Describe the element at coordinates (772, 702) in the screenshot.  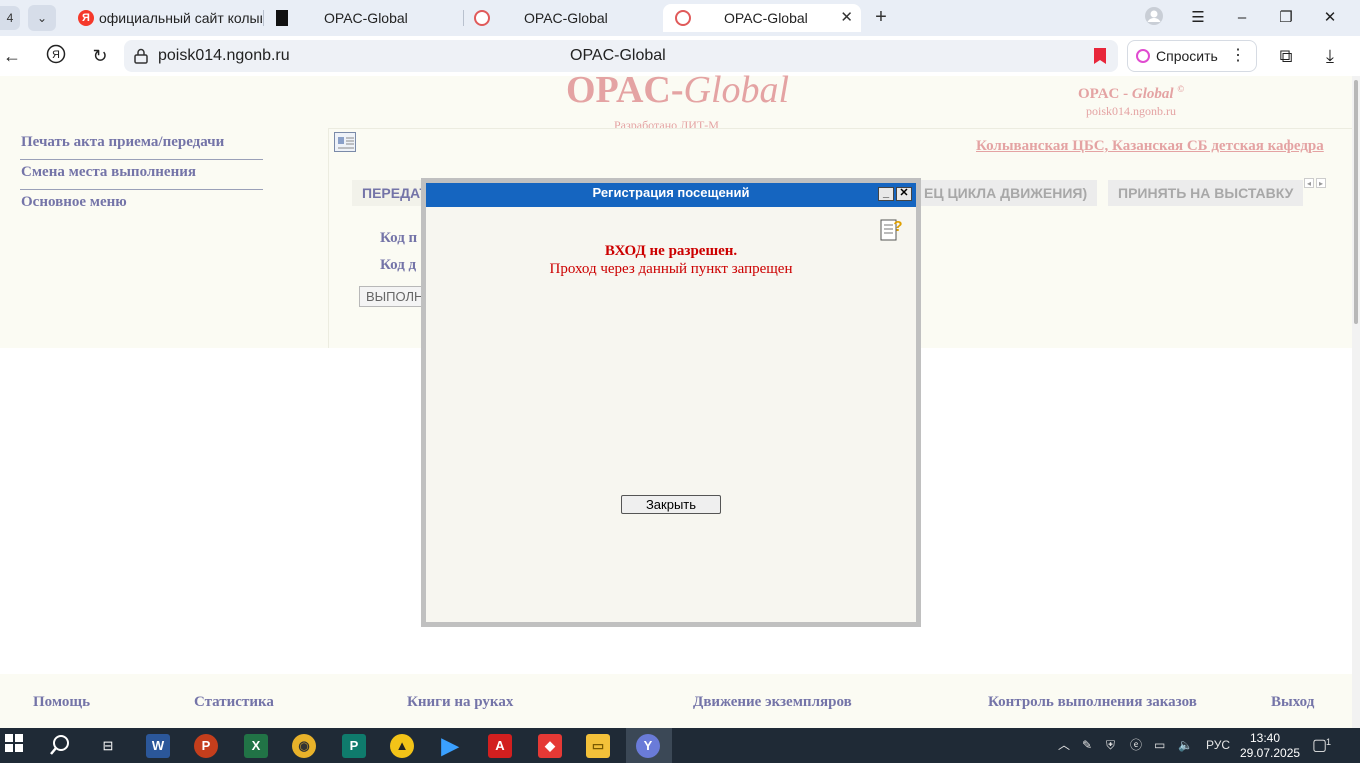
I see `footer-link-copy-movement: Движение экземпляров` at that location.